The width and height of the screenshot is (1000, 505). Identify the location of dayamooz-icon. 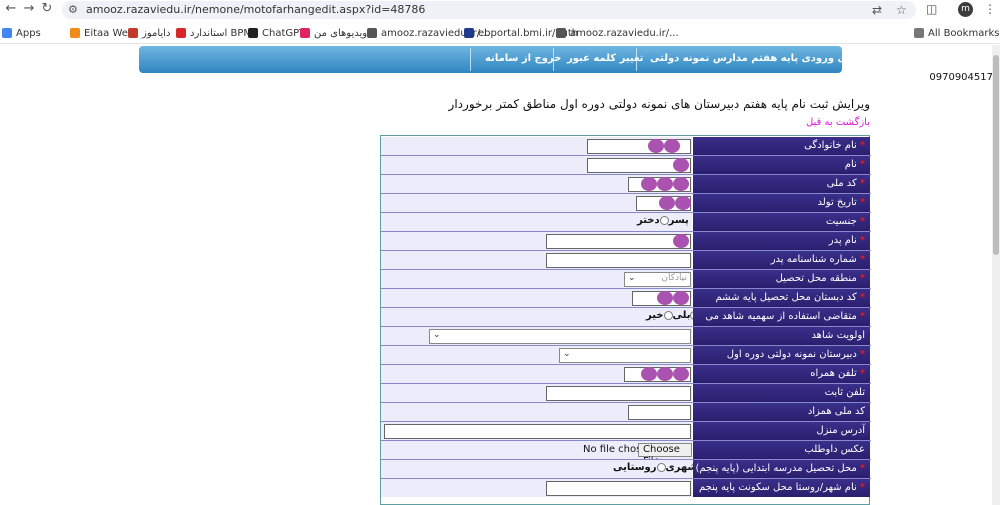
(133, 33).